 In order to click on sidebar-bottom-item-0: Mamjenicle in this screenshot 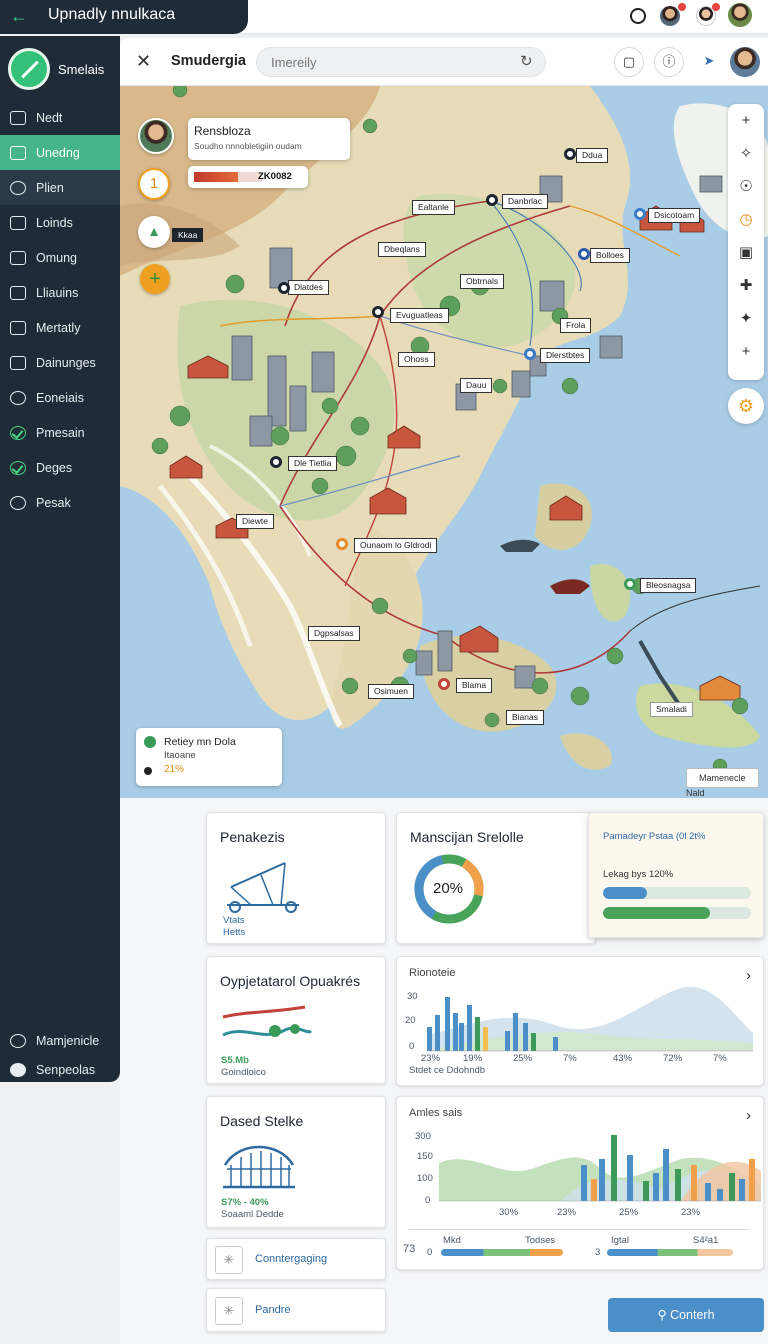, I will do `click(60, 1040)`.